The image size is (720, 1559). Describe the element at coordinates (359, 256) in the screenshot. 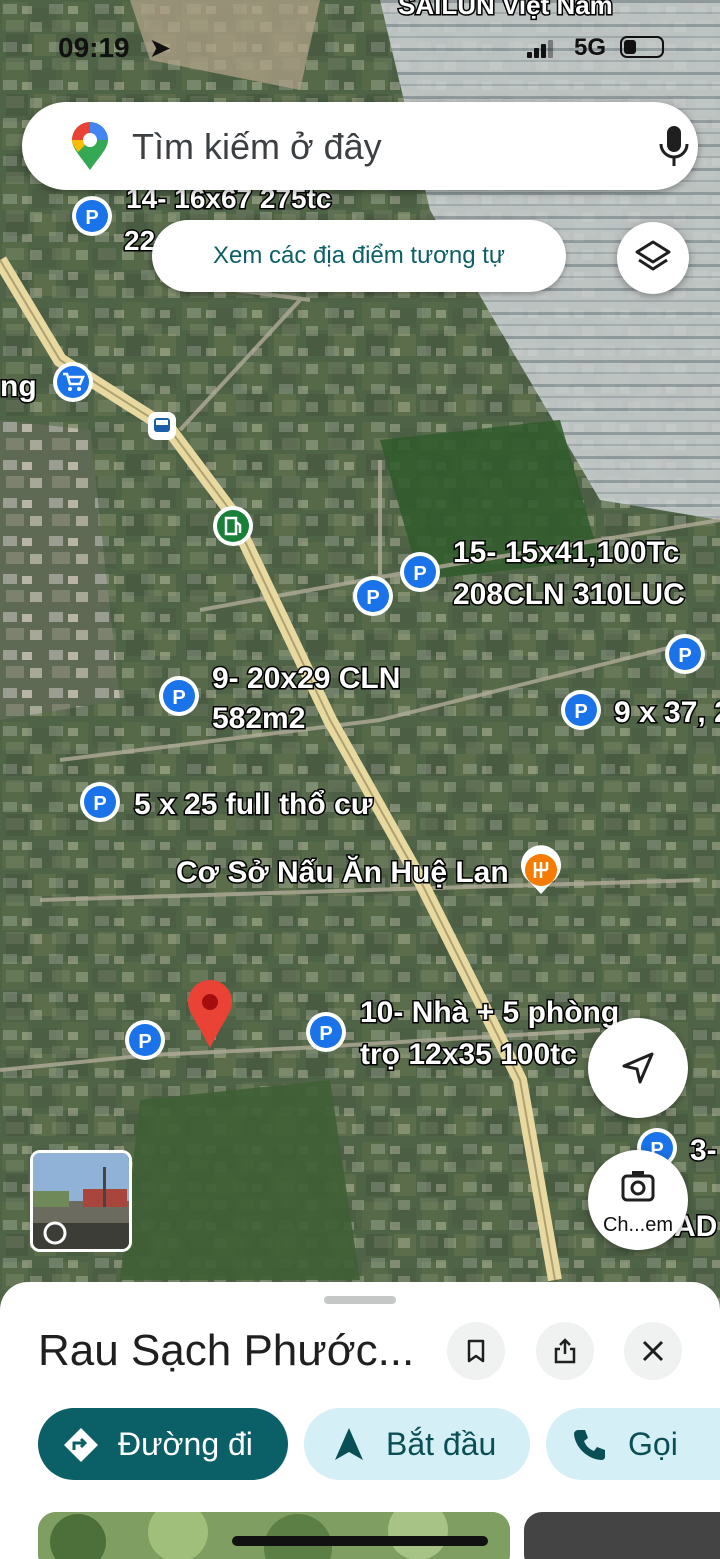

I see `similar-places-chip: Xem các địa điểm tương tự` at that location.